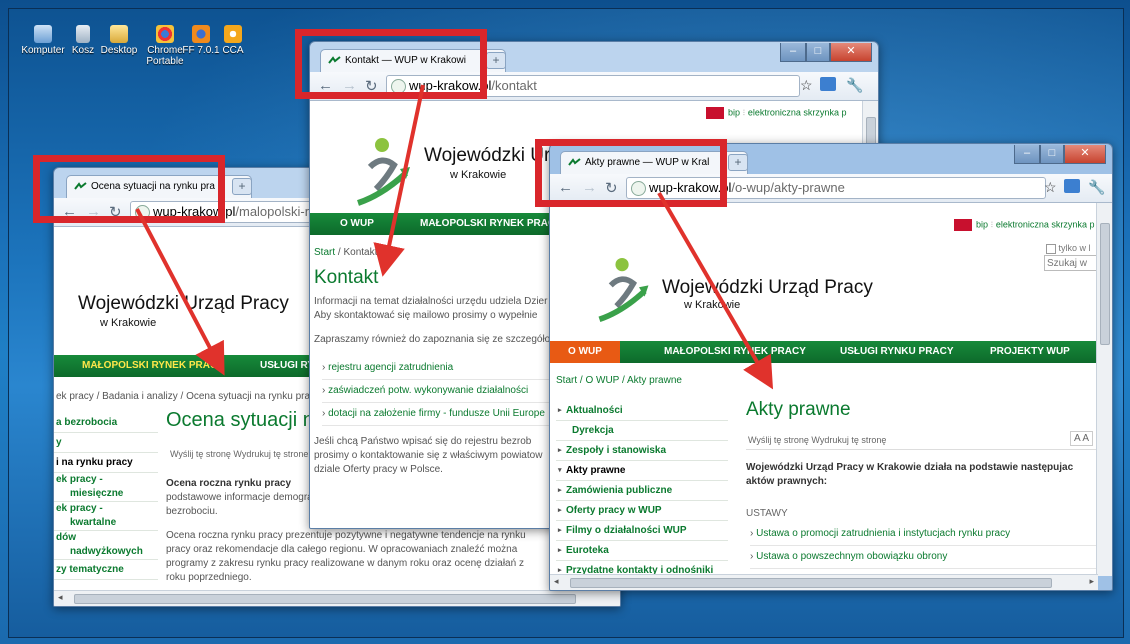  I want to click on arrow-to-kontakt-heading, so click(399, 180).